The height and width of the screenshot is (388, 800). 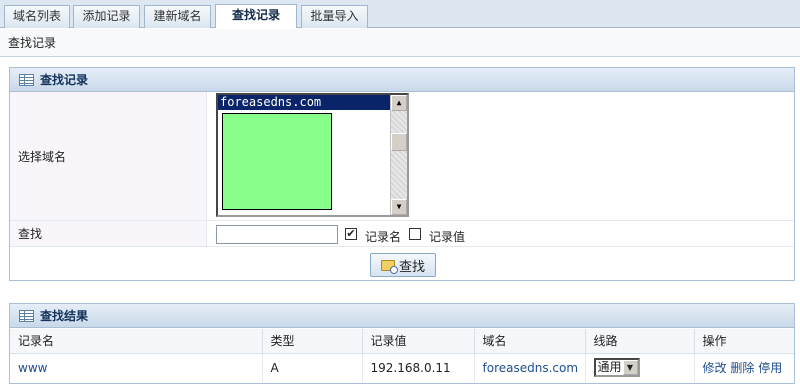 What do you see at coordinates (312, 341) in the screenshot?
I see `column-header-type: 类型` at bounding box center [312, 341].